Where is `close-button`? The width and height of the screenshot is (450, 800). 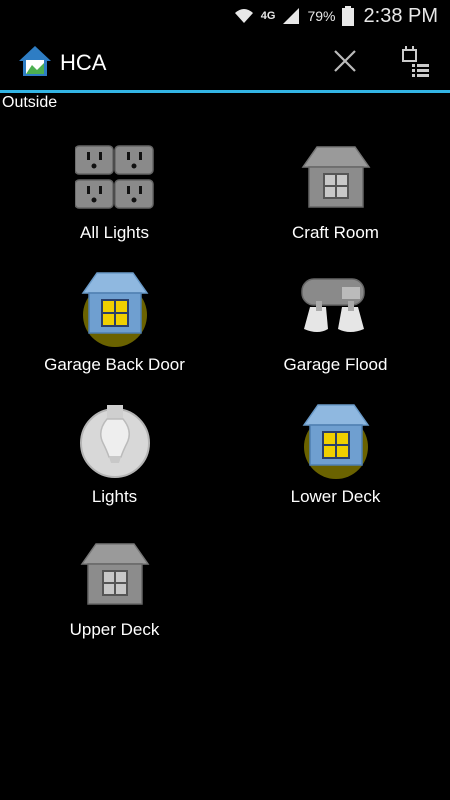
close-button is located at coordinates (345, 61).